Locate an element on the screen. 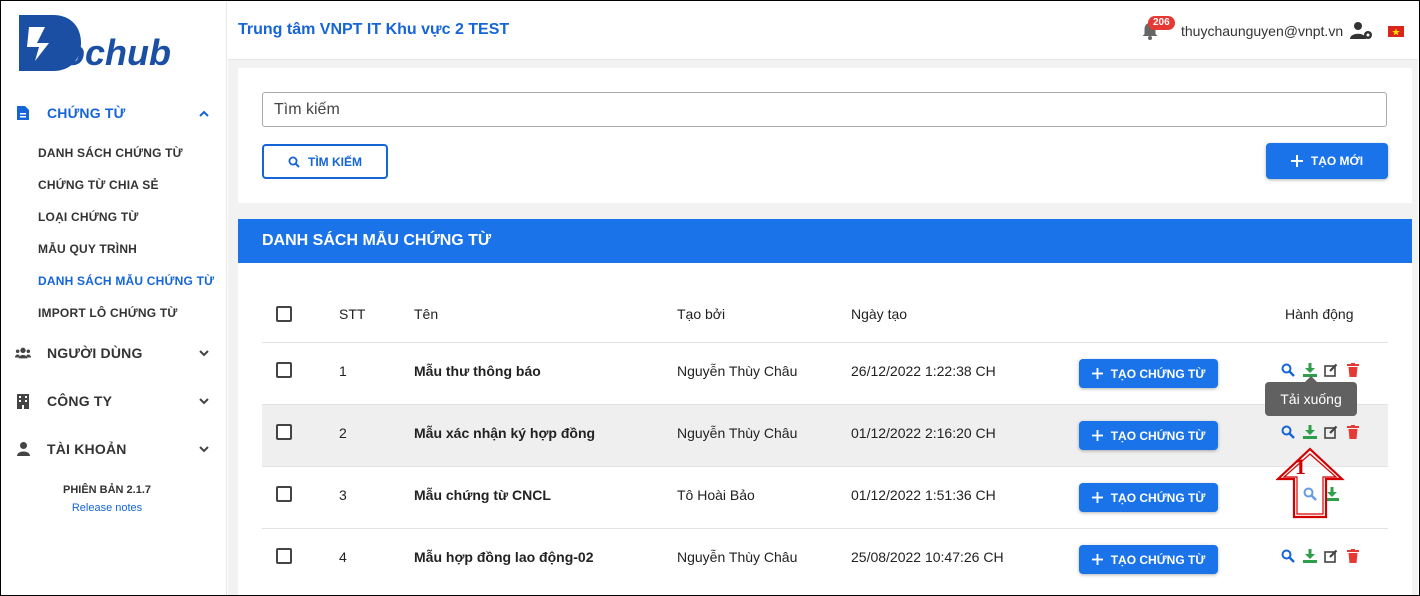 This screenshot has height=596, width=1420. sidebar-item-danh-sach-mau-chung-tu: DANH SÁCH MẪU CHỨNG TỪ is located at coordinates (126, 281).